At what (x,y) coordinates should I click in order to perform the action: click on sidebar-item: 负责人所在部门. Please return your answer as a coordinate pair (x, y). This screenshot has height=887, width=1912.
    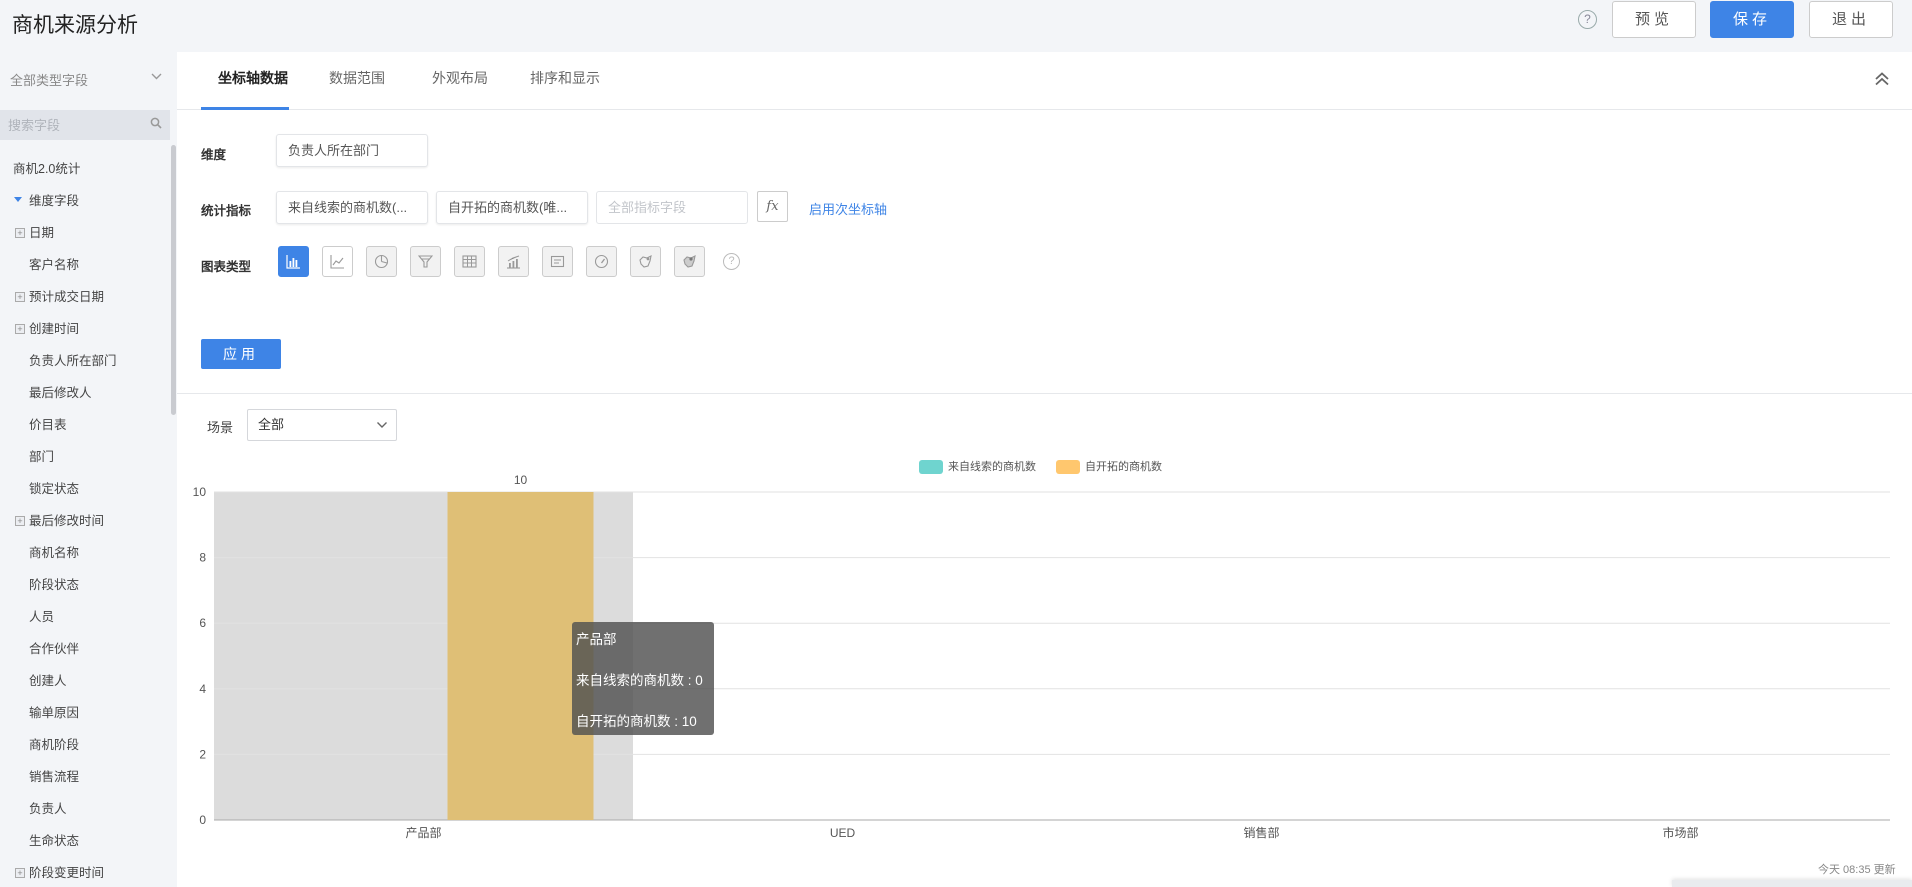
    Looking at the image, I should click on (85, 361).